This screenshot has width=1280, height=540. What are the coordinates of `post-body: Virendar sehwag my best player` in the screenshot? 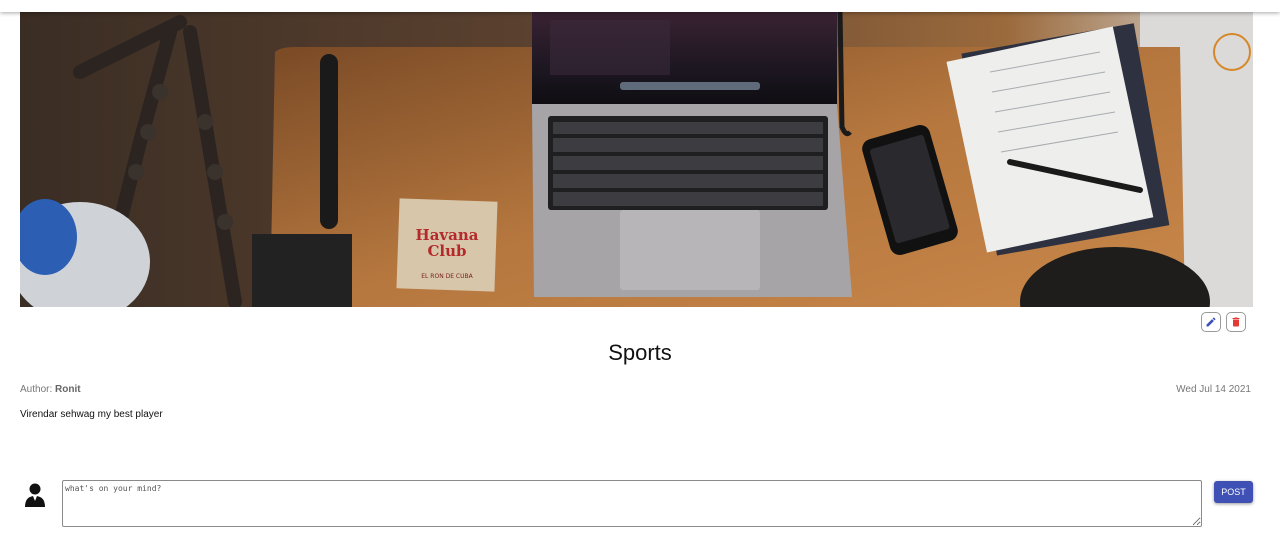 It's located at (91, 414).